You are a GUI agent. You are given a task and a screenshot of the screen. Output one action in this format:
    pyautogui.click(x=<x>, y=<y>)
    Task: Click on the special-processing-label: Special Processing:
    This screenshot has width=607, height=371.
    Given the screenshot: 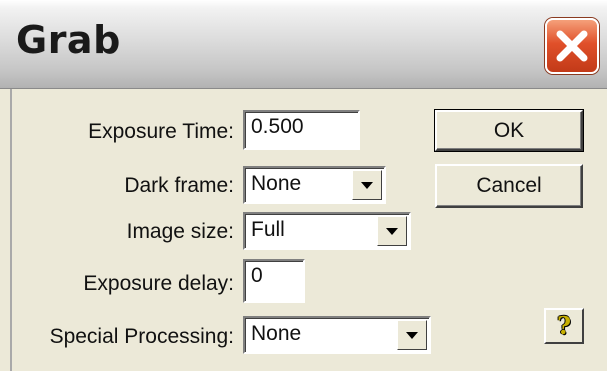 What is the action you would take?
    pyautogui.click(x=141, y=336)
    